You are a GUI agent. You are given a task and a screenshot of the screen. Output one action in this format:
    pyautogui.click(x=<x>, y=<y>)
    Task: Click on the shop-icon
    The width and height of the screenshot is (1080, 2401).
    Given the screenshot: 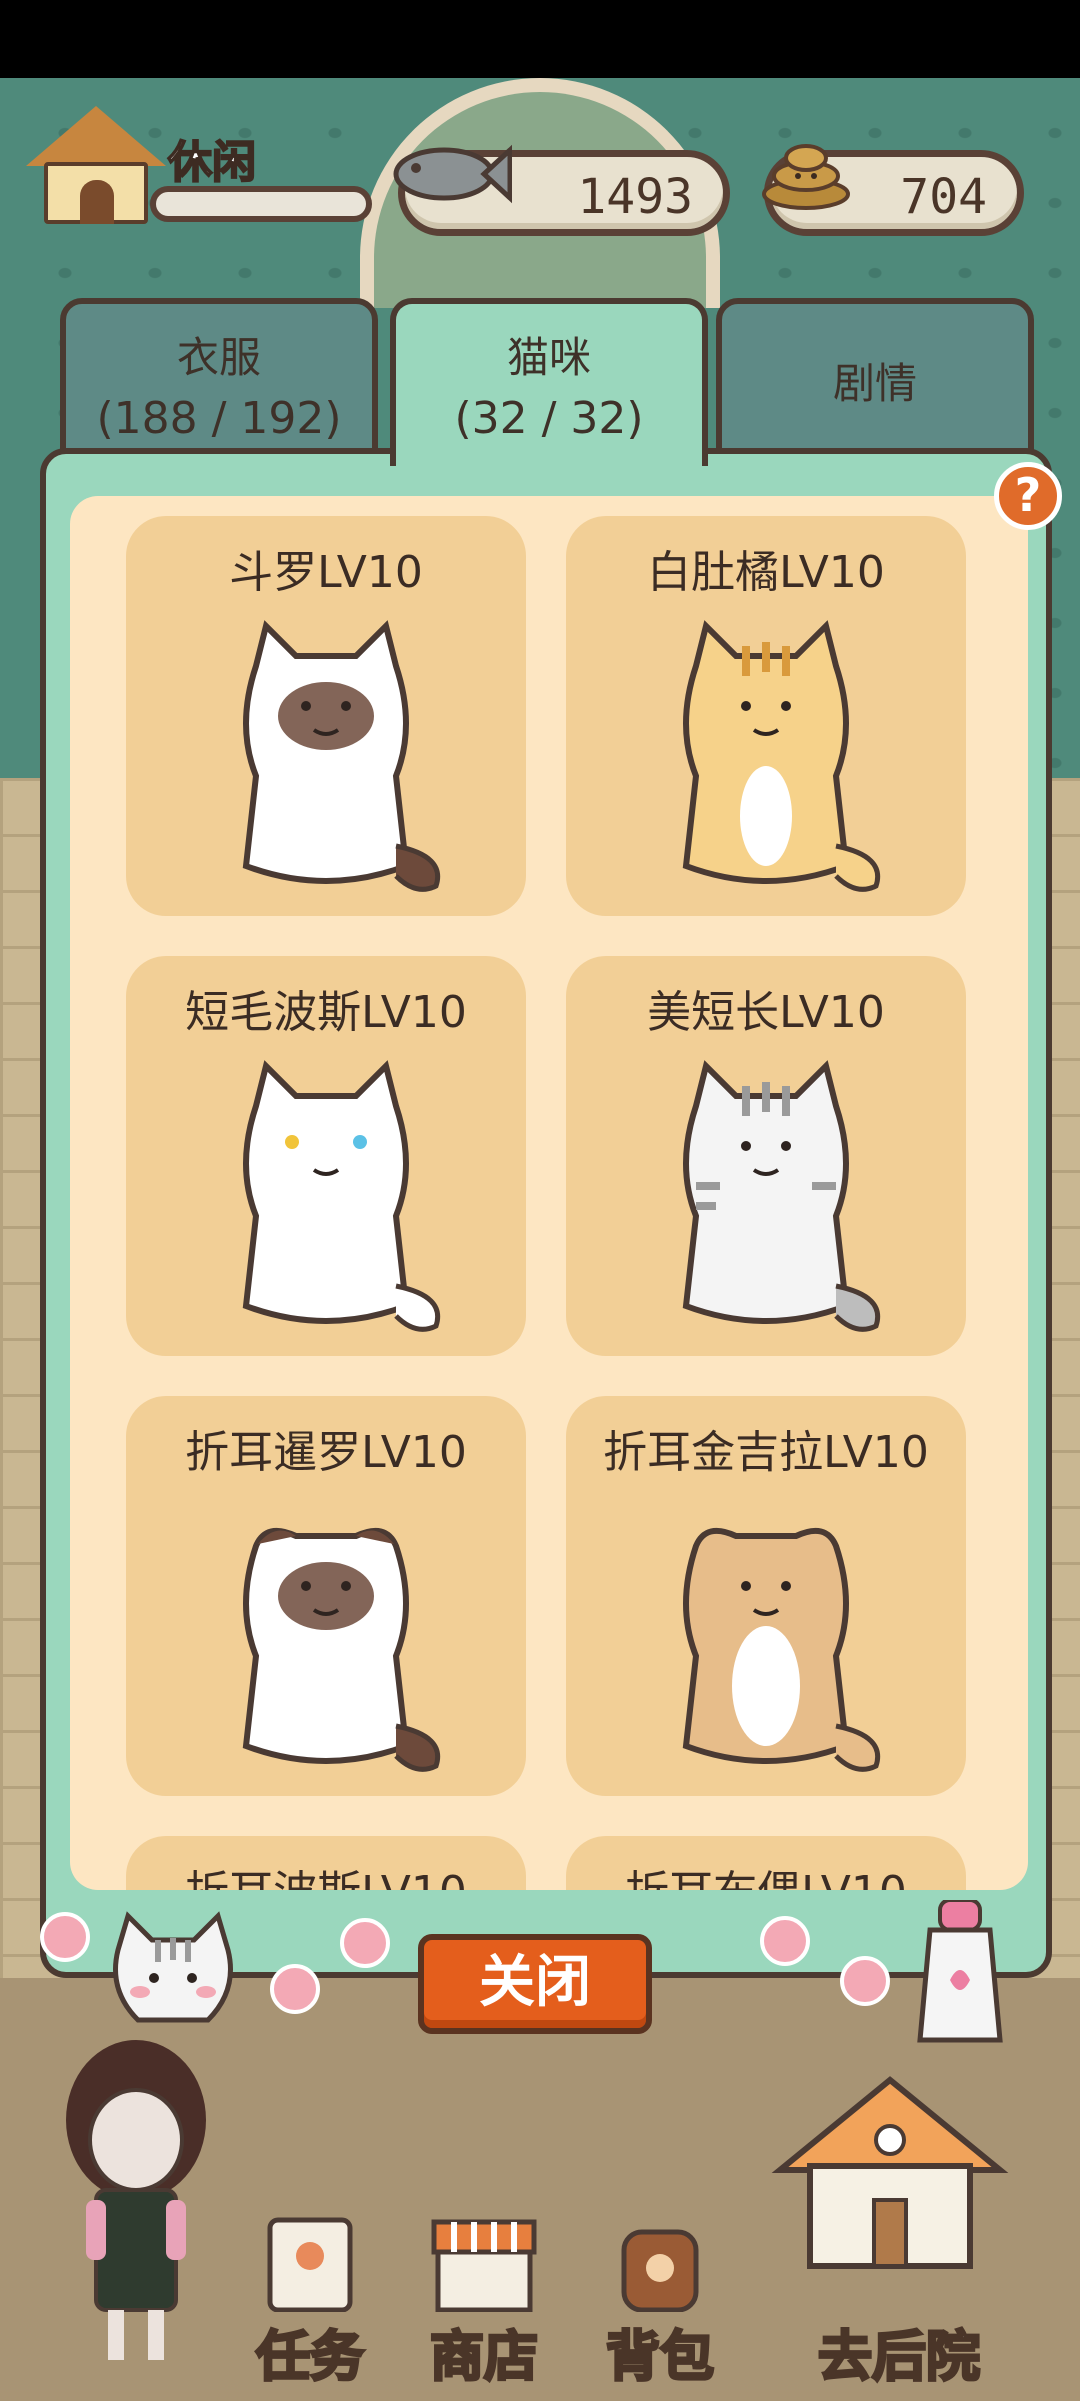 What is the action you would take?
    pyautogui.click(x=484, y=2265)
    